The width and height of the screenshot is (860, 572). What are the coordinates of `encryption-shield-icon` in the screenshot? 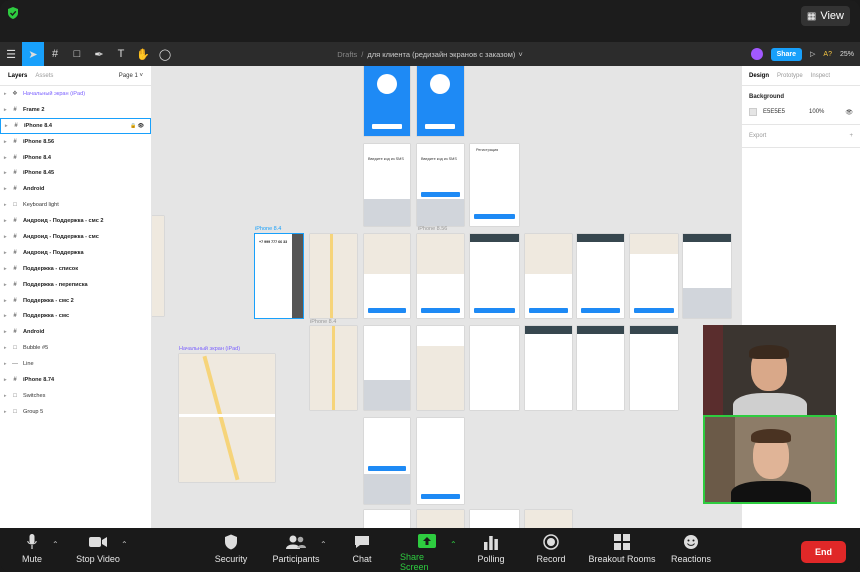 It's located at (13, 13).